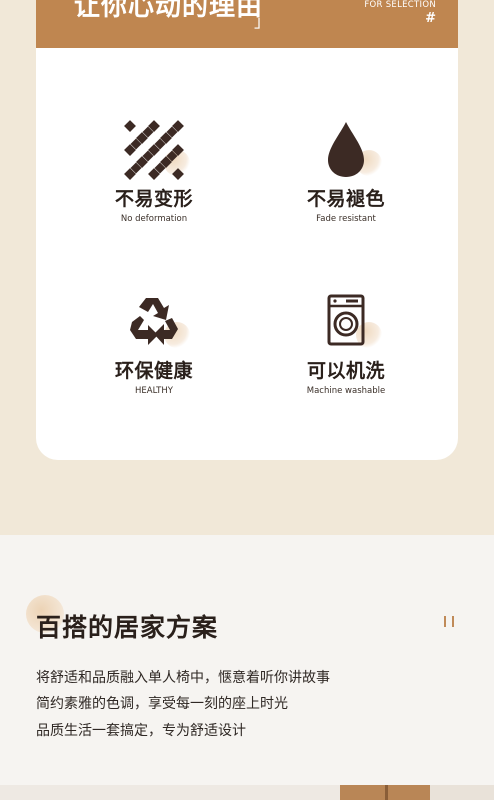 Image resolution: width=494 pixels, height=800 pixels. What do you see at coordinates (154, 150) in the screenshot?
I see `diamond-grid-icon` at bounding box center [154, 150].